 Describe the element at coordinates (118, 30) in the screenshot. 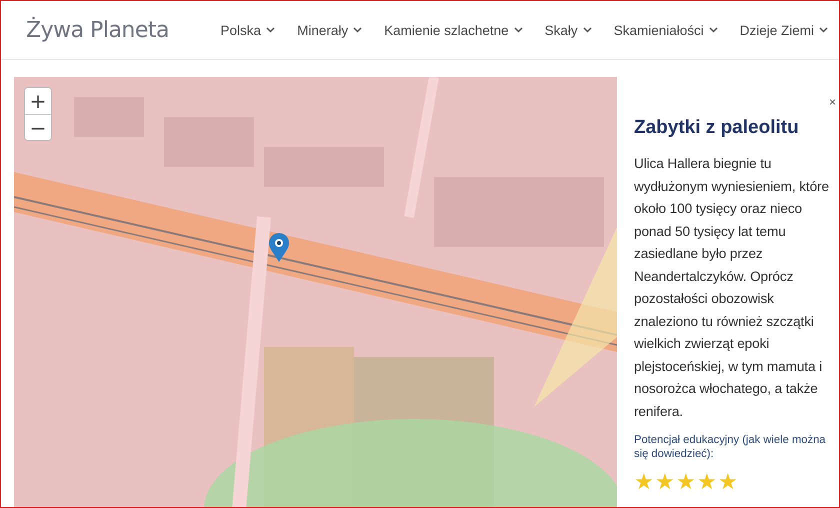

I see `site-logo: Żywa Planeta` at that location.